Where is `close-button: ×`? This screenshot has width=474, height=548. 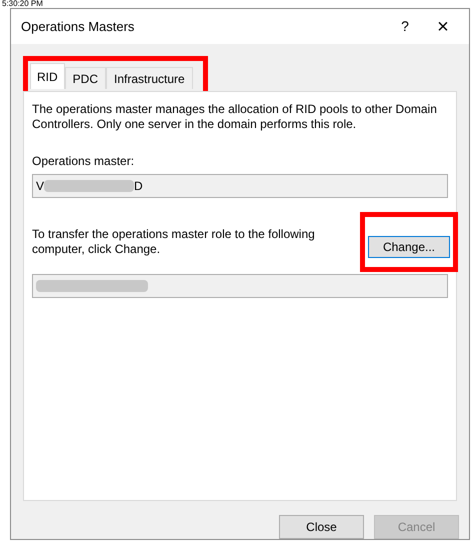 close-button: × is located at coordinates (443, 26).